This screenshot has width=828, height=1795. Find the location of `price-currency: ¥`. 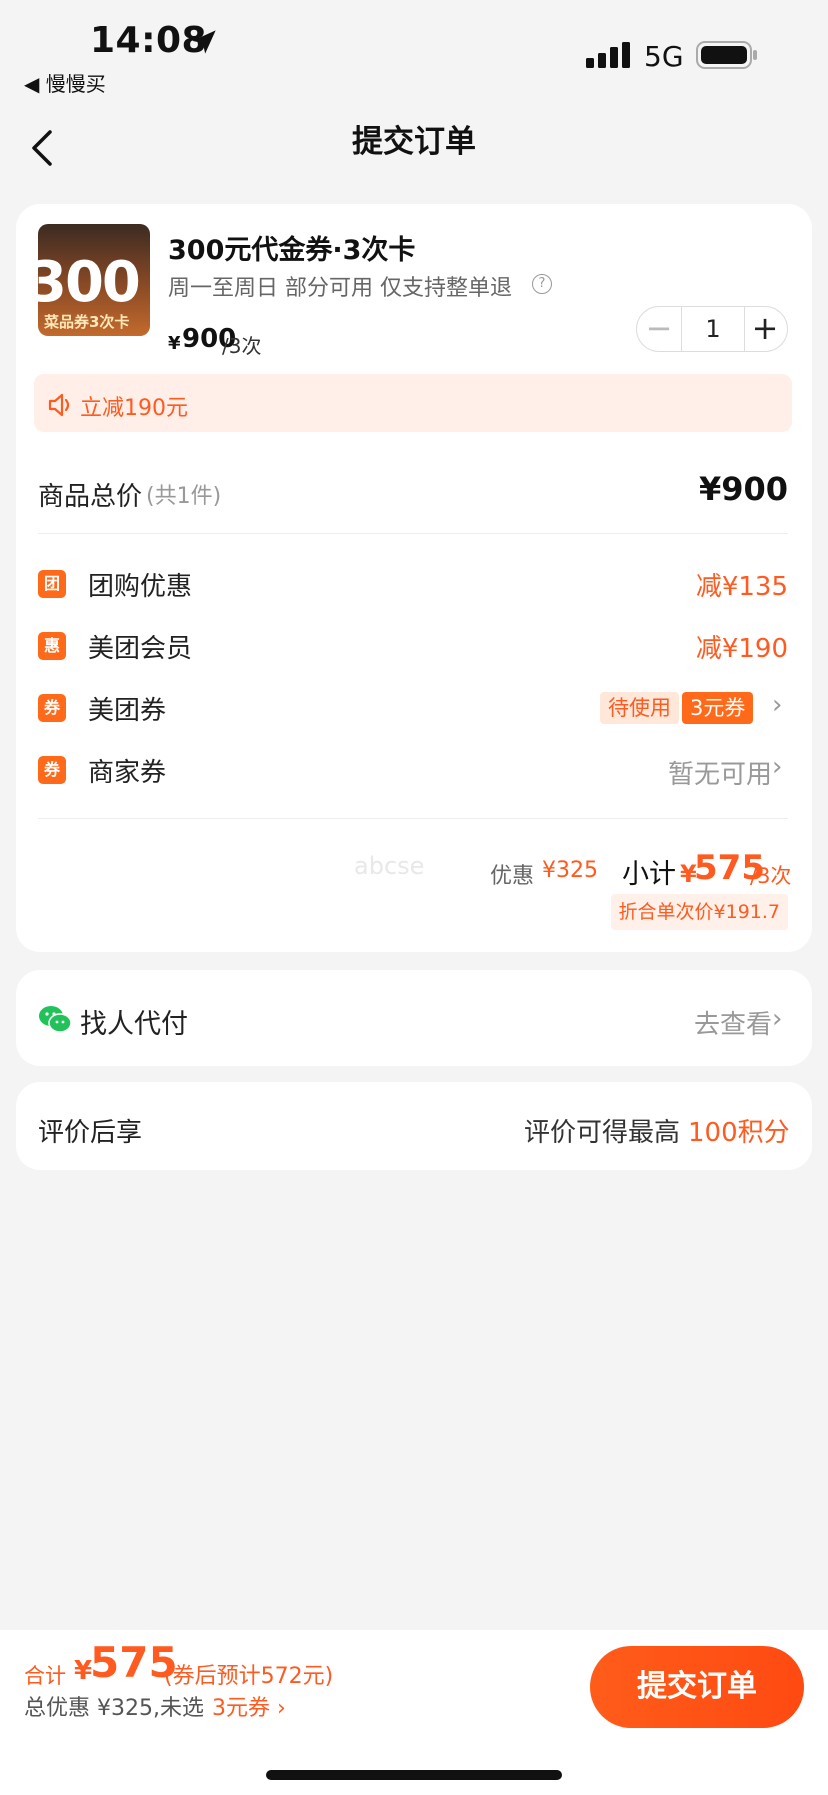

price-currency: ¥ is located at coordinates (174, 343).